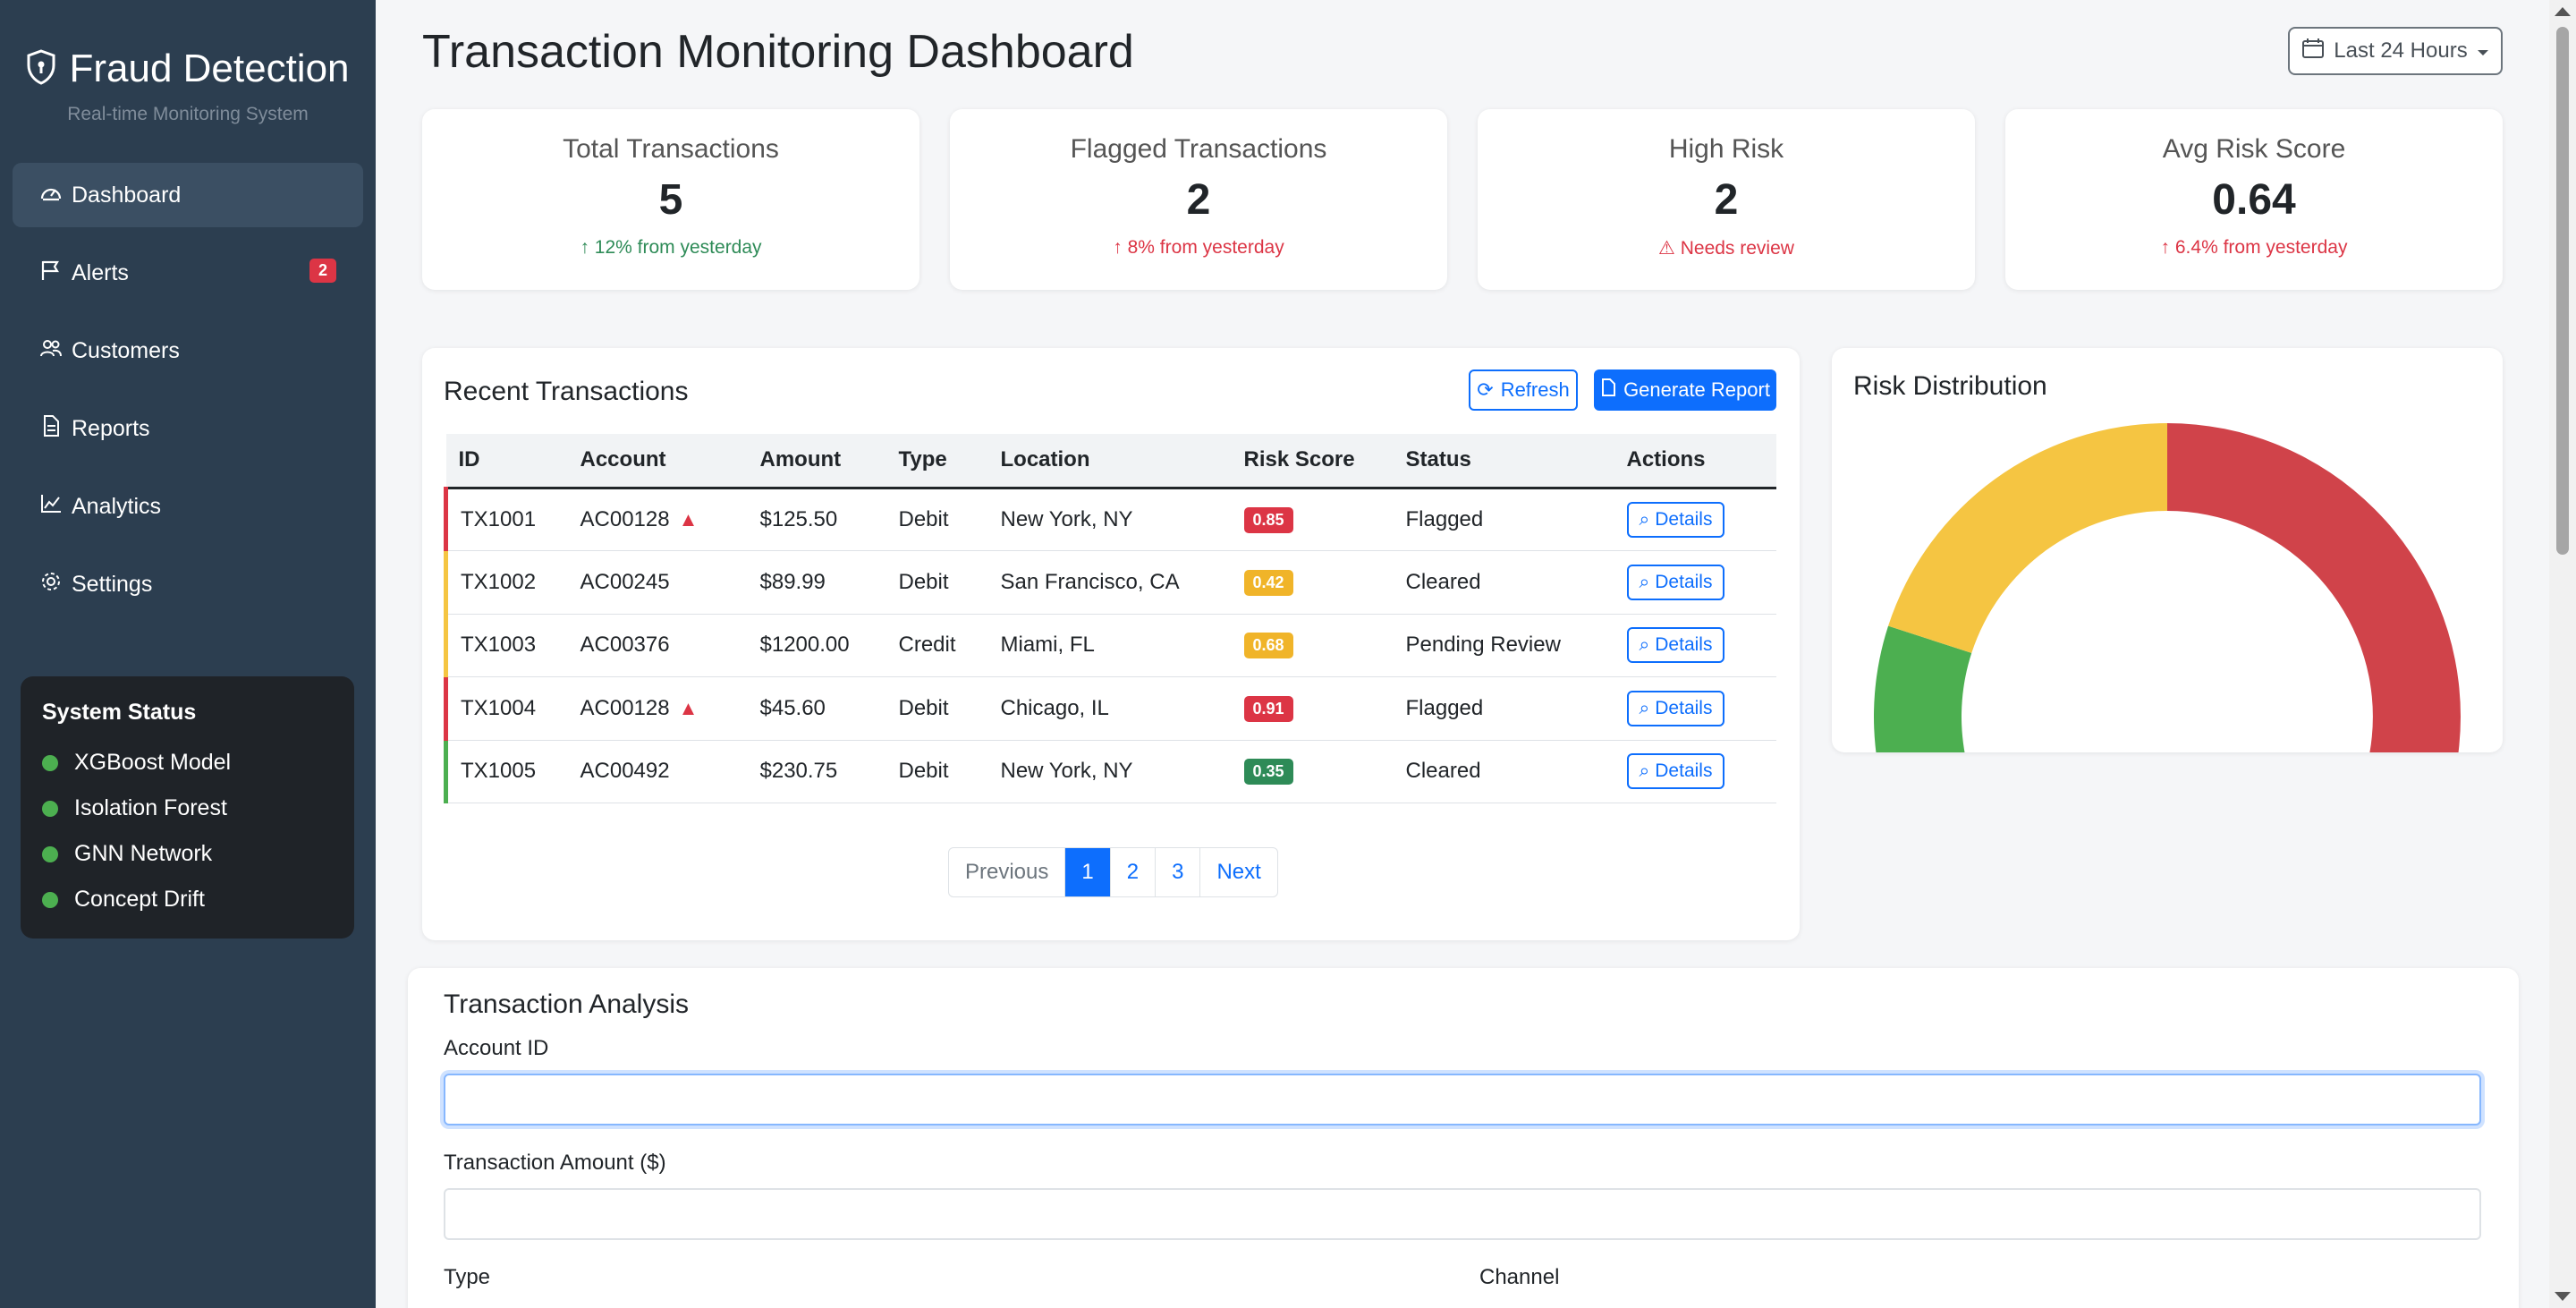 Image resolution: width=2576 pixels, height=1308 pixels. I want to click on type-label: Type, so click(467, 1277).